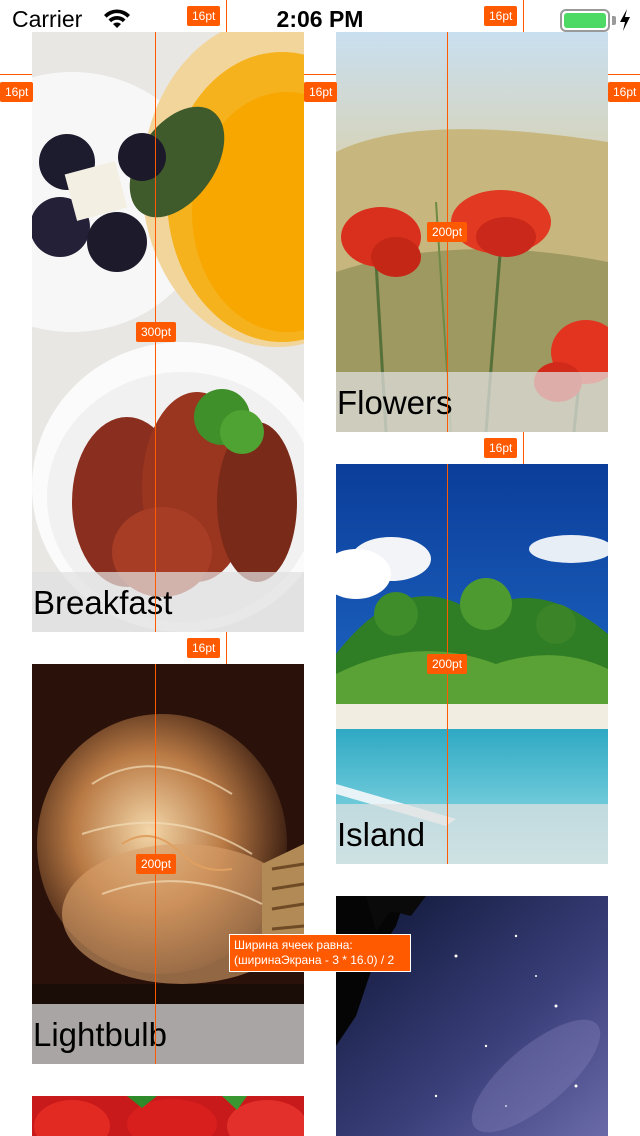 The image size is (640, 1136). Describe the element at coordinates (395, 402) in the screenshot. I see `cell-caption: Flowers` at that location.